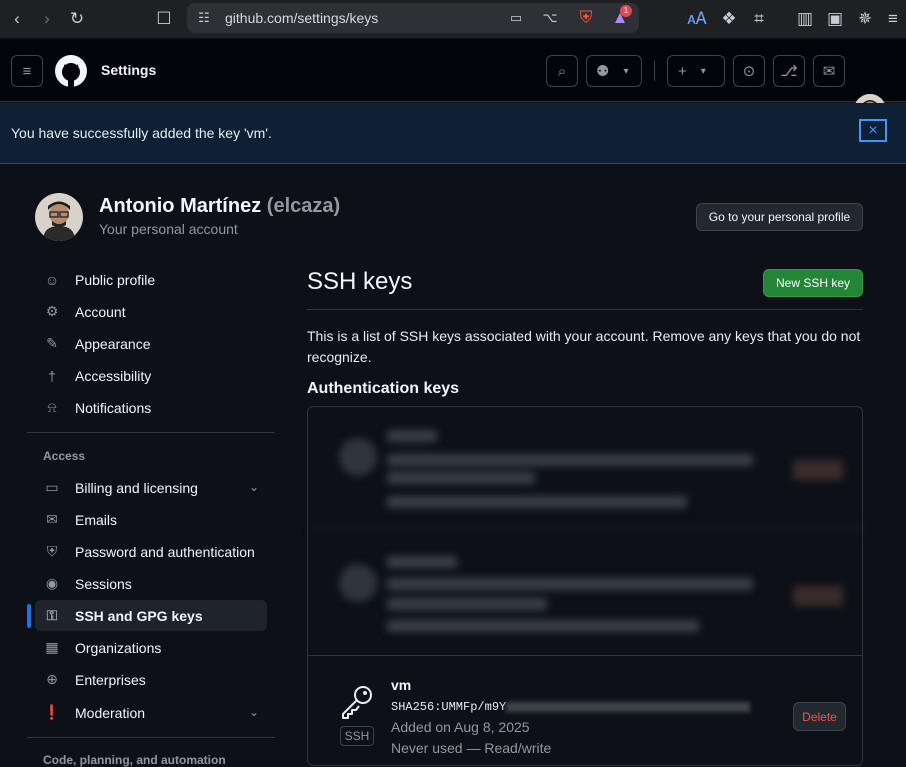 The width and height of the screenshot is (906, 767). Describe the element at coordinates (357, 736) in the screenshot. I see `ssh-badge: SSH` at that location.